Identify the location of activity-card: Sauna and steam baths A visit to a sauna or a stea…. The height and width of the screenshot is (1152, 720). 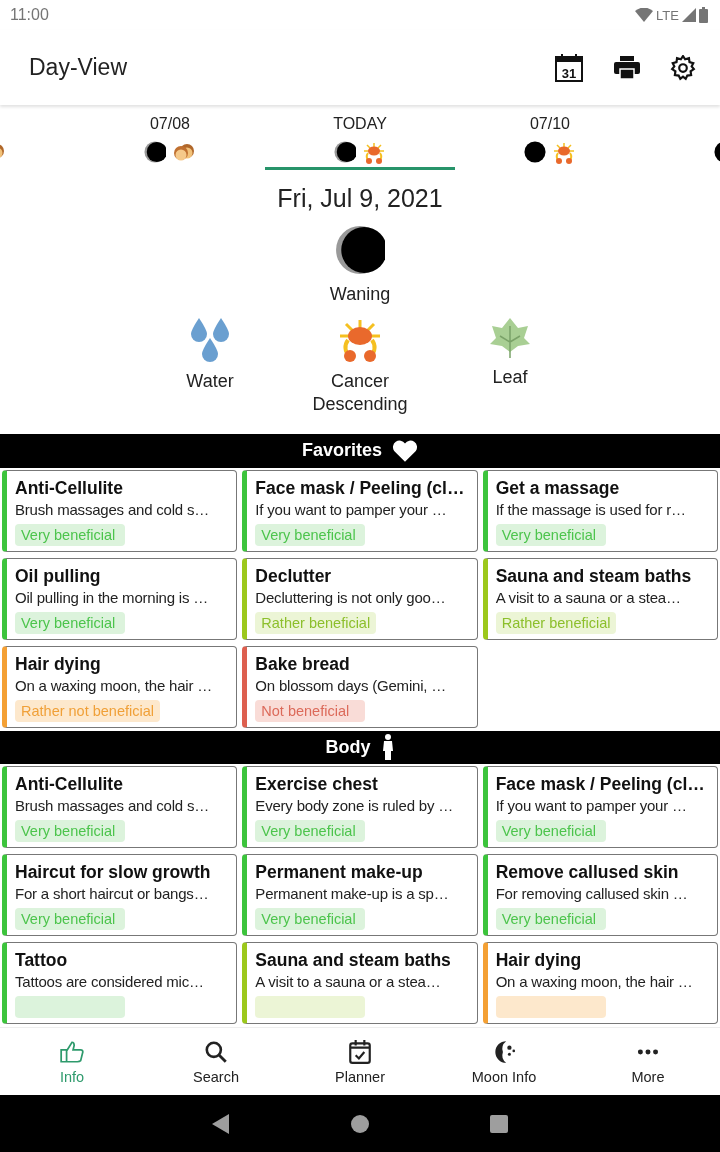
(360, 983).